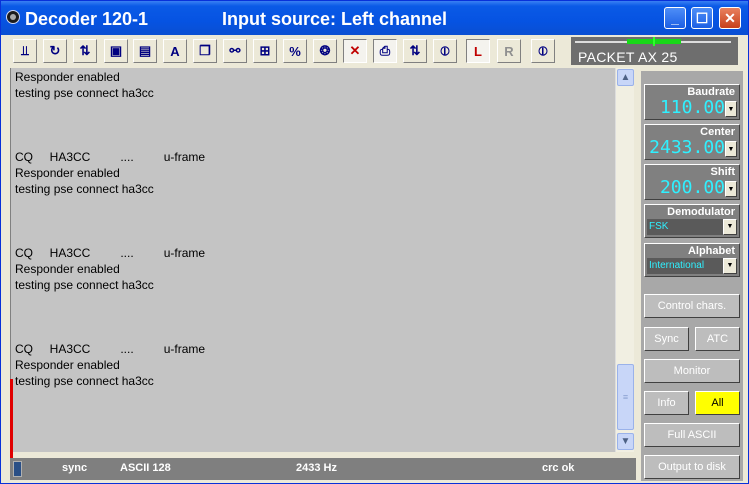  I want to click on status-frequency: 2433 Hz, so click(316, 468).